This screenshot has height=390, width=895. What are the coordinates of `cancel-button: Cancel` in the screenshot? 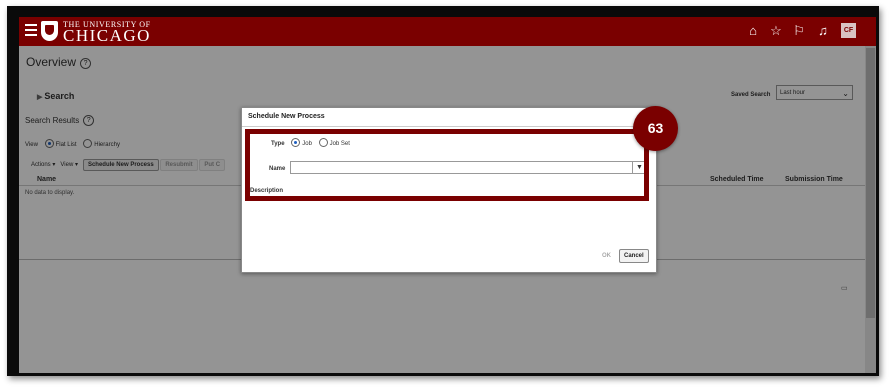 It's located at (634, 256).